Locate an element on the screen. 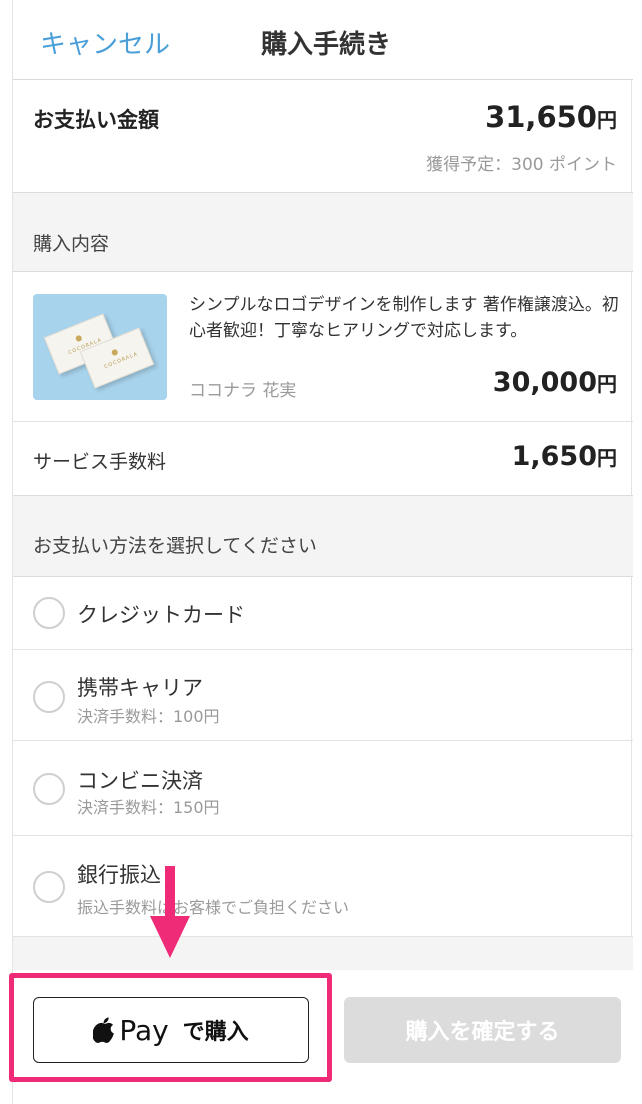 The image size is (642, 1104). payment-option-convenience-store: コンビニ決済 決済手数料：150円 is located at coordinates (323, 788).